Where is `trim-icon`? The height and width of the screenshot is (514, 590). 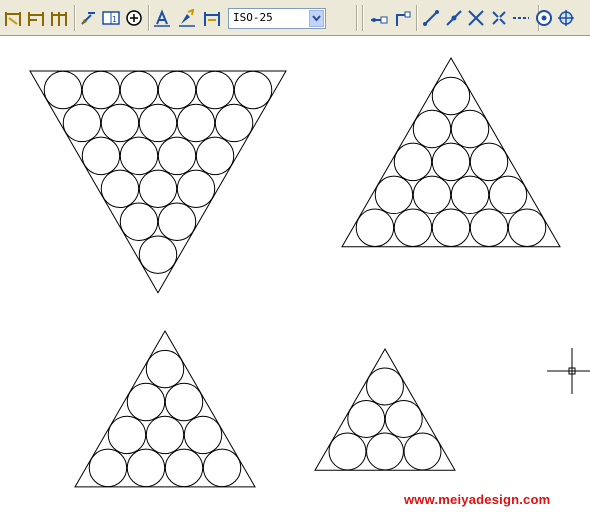 trim-icon is located at coordinates (498, 18).